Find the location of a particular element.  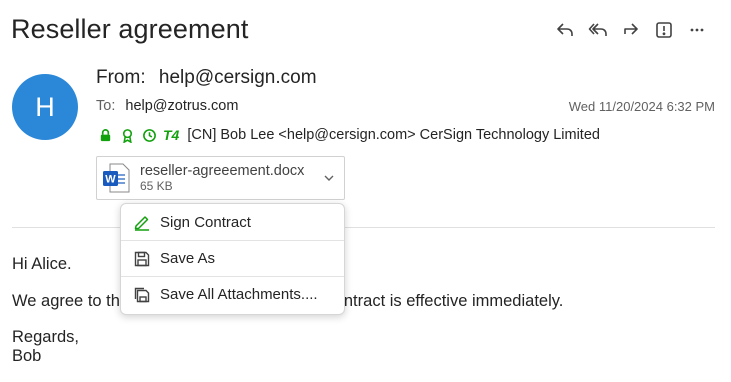

word-doc-icon: W is located at coordinates (116, 178).